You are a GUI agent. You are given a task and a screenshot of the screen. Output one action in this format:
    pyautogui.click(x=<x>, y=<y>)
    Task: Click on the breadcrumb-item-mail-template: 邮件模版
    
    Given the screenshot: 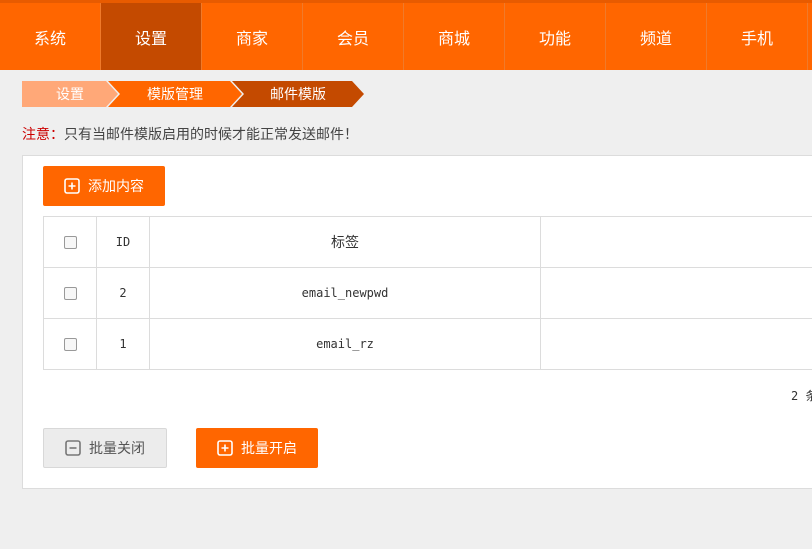 What is the action you would take?
    pyautogui.click(x=298, y=94)
    